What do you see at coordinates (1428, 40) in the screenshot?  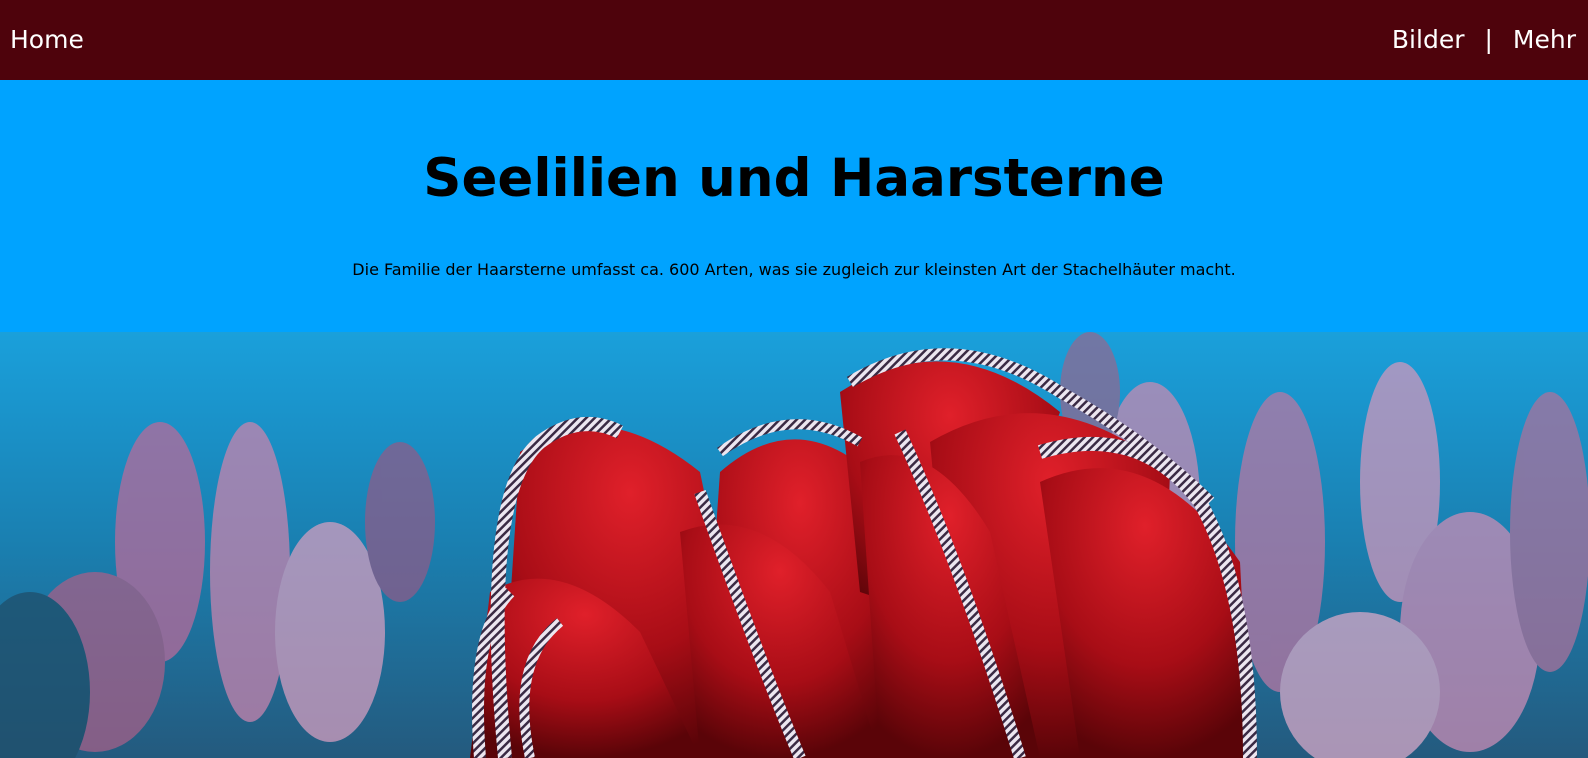 I see `nav-images-link: Bilder` at bounding box center [1428, 40].